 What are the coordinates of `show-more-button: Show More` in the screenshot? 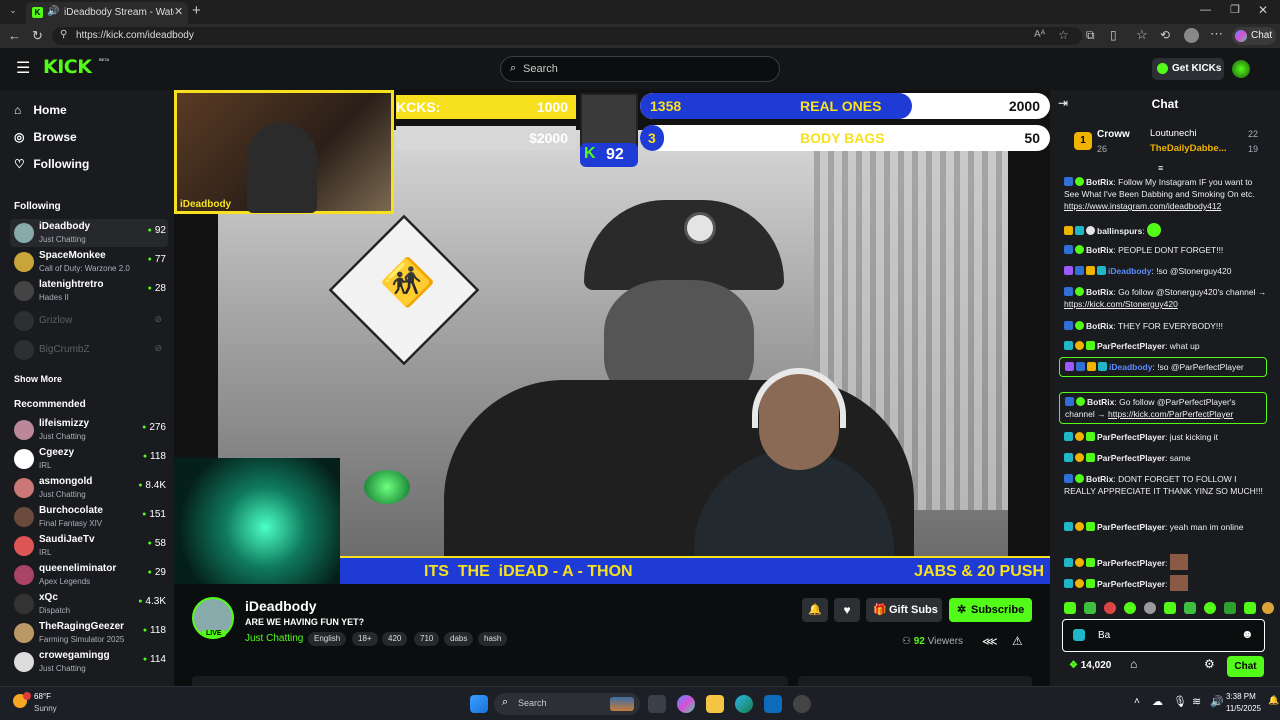 It's located at (38, 379).